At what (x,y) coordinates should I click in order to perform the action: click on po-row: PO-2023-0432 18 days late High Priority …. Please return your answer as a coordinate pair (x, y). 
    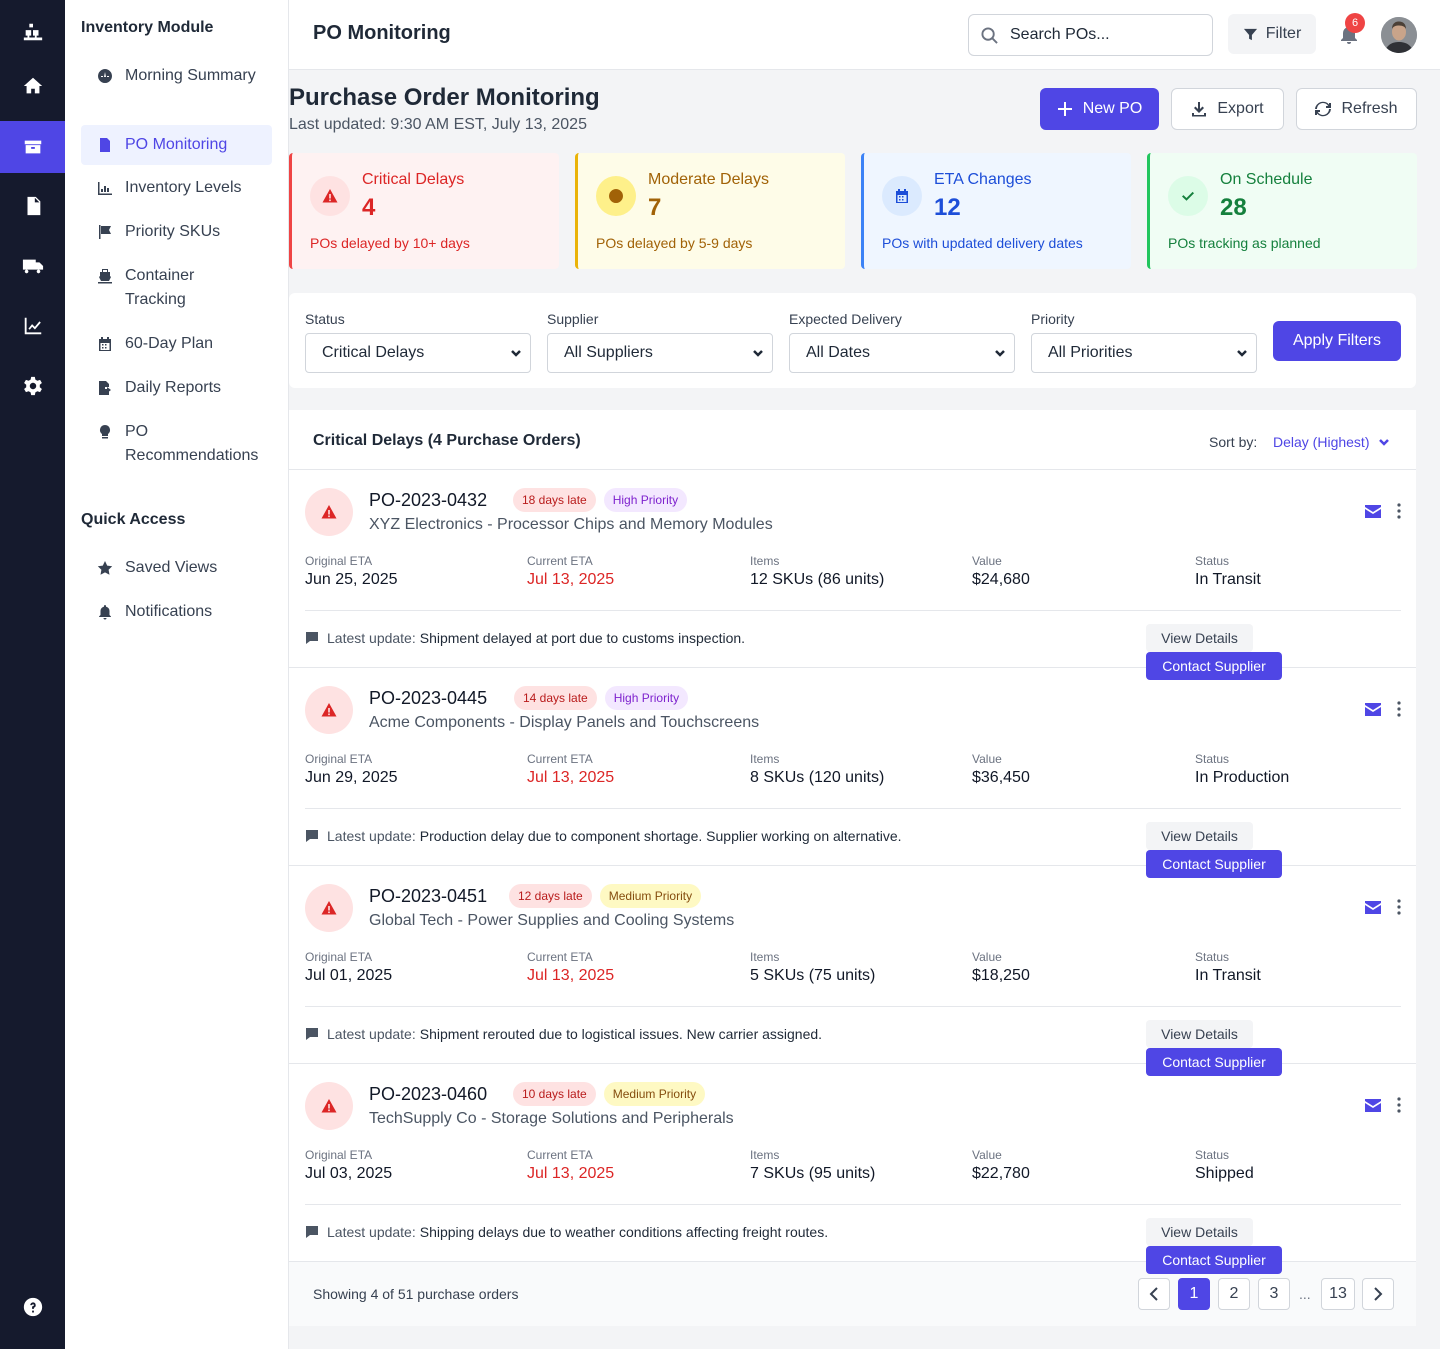
    Looking at the image, I should click on (852, 575).